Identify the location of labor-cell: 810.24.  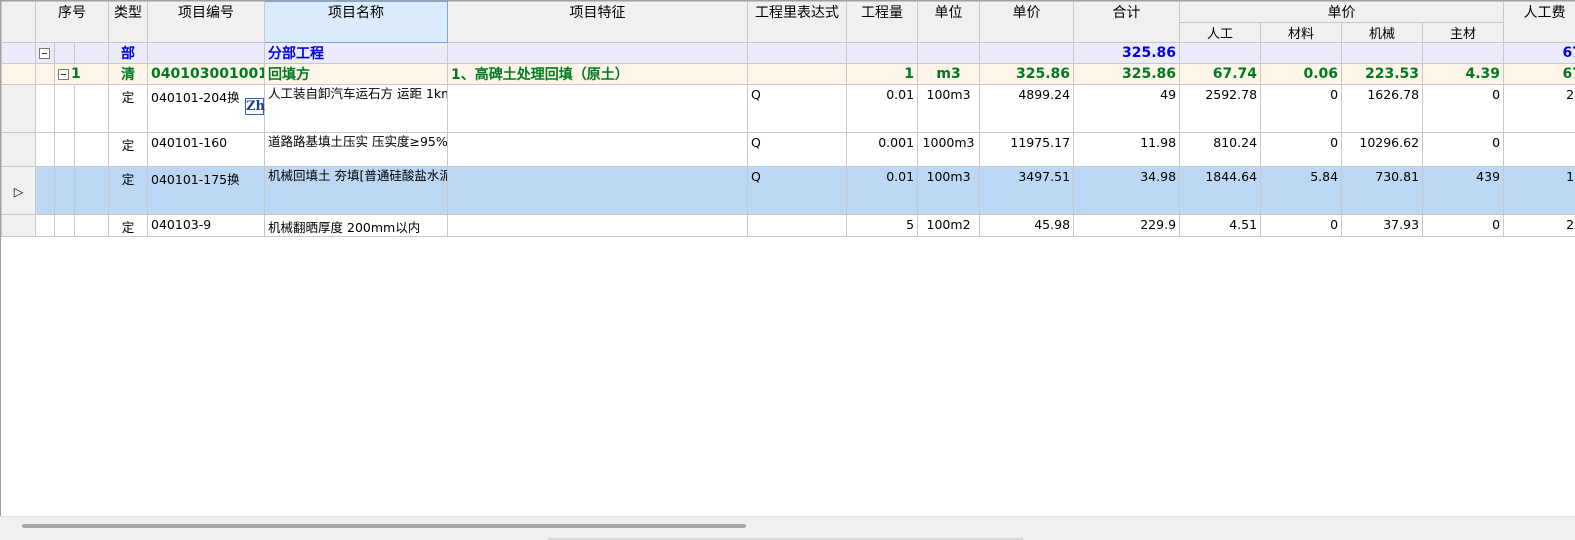
(1220, 149).